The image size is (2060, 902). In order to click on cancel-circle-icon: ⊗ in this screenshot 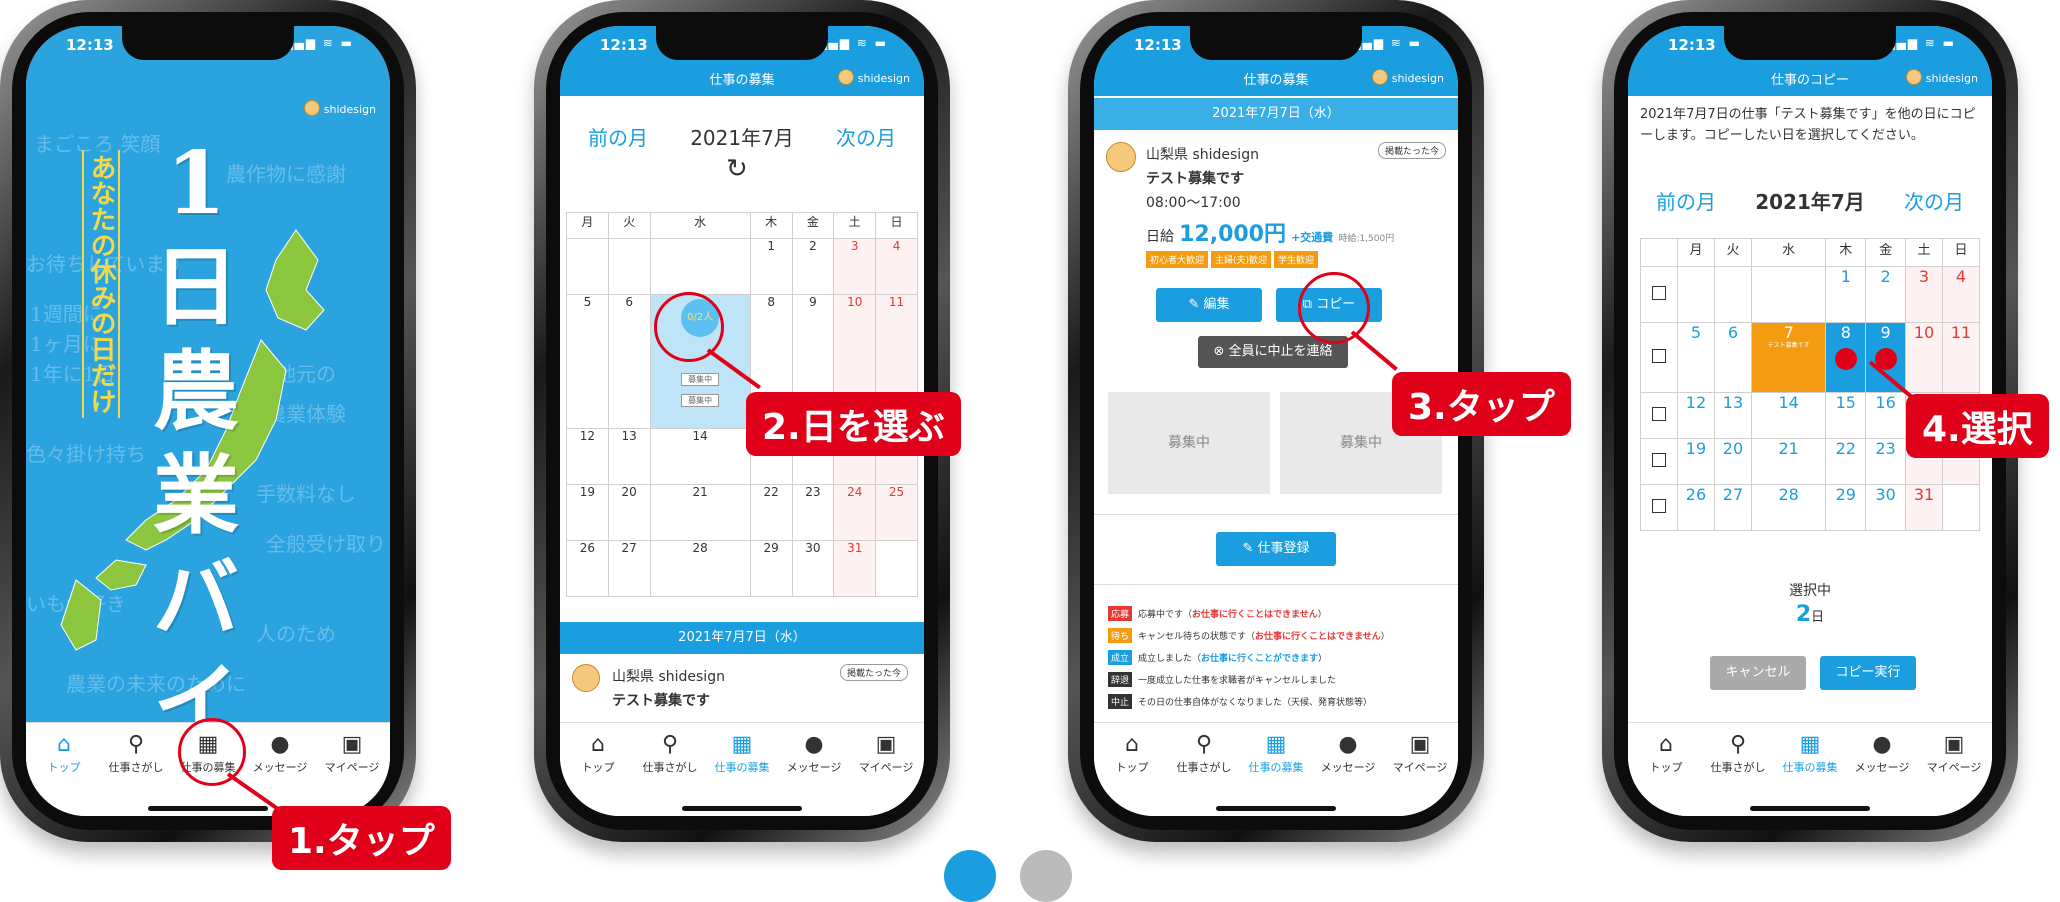, I will do `click(1221, 351)`.